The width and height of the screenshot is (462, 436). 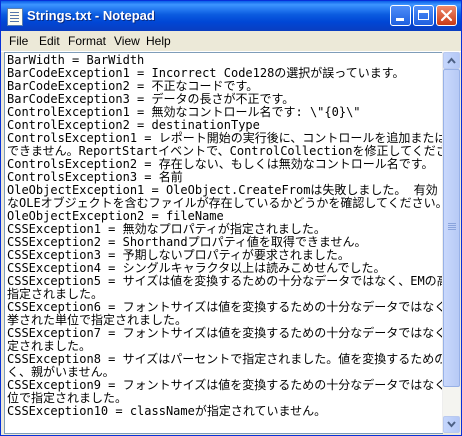 What do you see at coordinates (158, 41) in the screenshot?
I see `menu-help: Help` at bounding box center [158, 41].